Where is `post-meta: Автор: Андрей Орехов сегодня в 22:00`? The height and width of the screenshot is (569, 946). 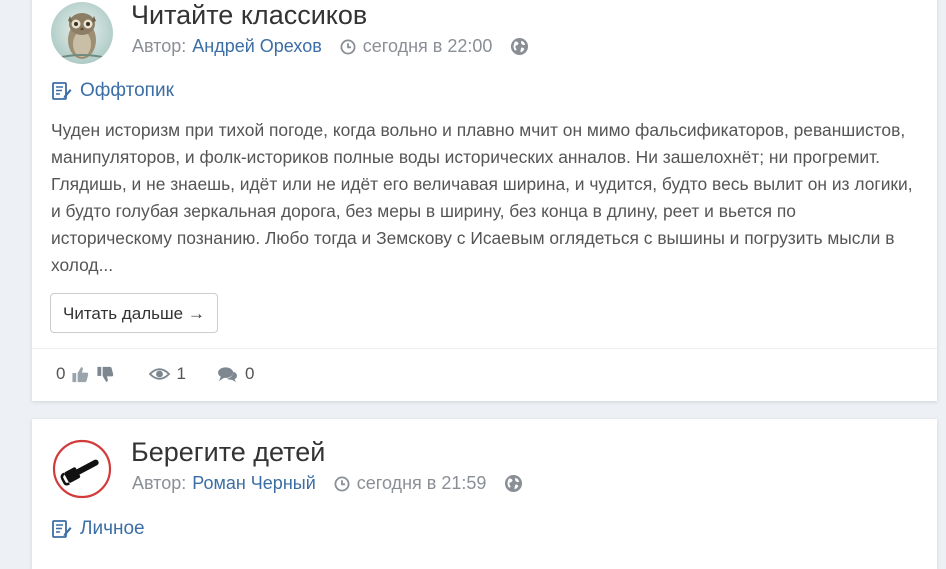
post-meta: Автор: Андрей Орехов сегодня в 22:00 is located at coordinates (330, 46).